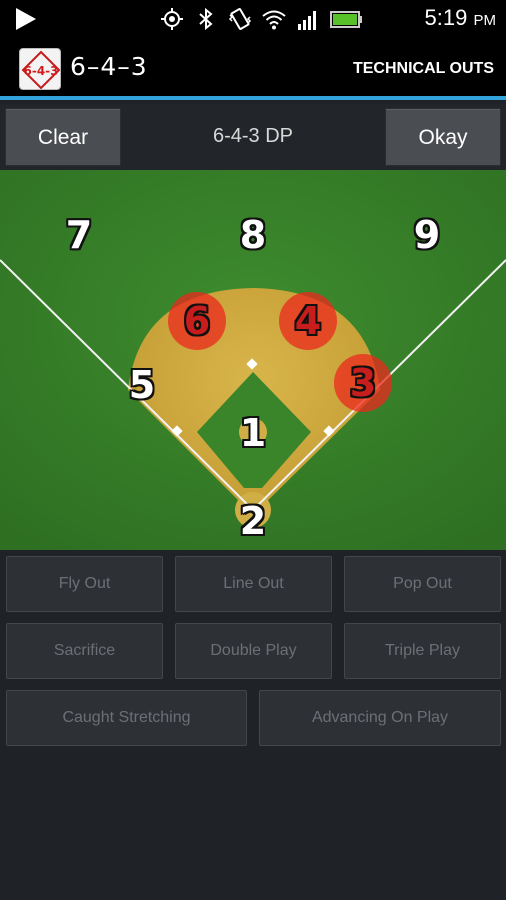  I want to click on position-7-left-field: 7, so click(79, 235).